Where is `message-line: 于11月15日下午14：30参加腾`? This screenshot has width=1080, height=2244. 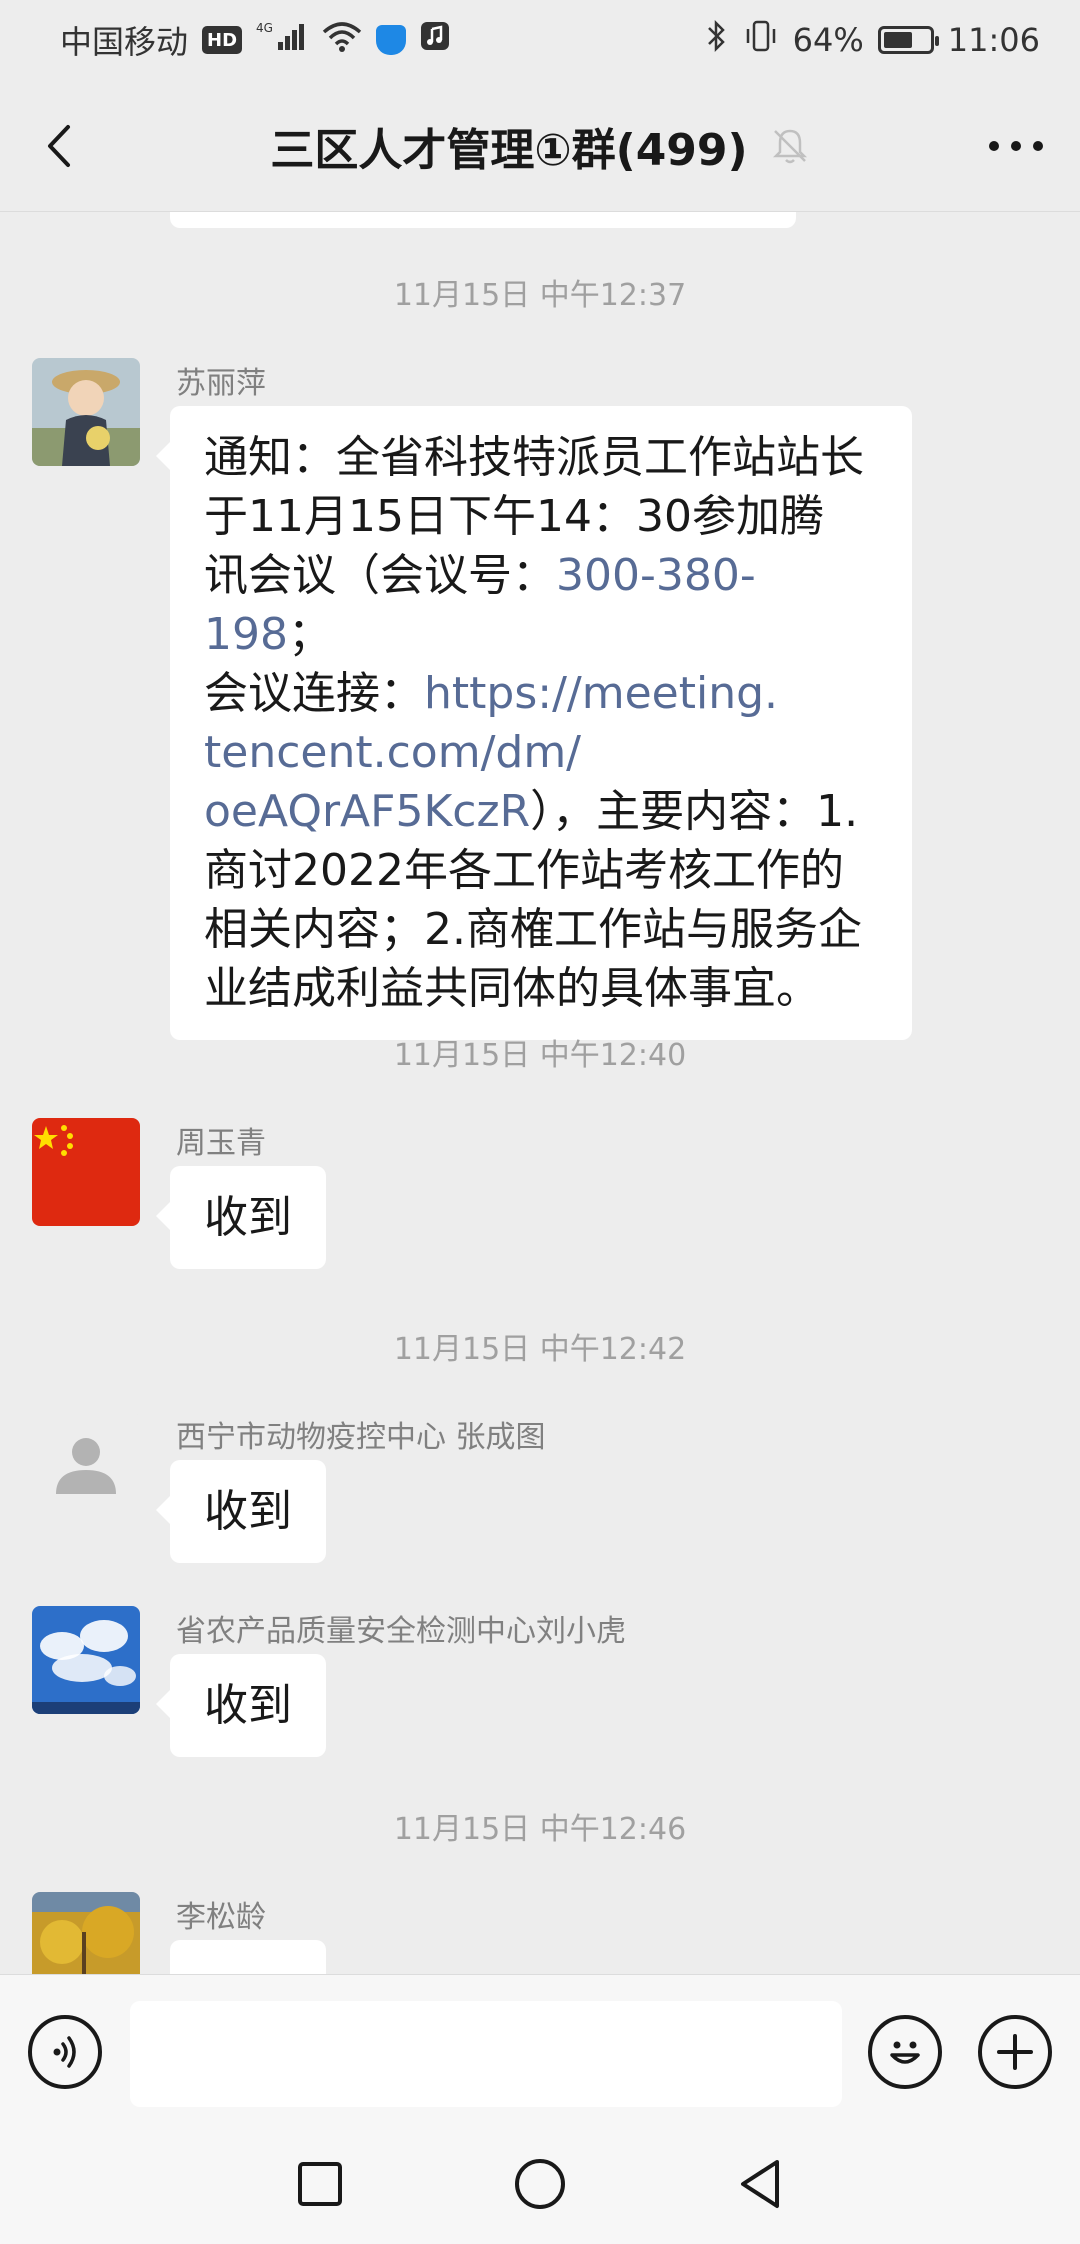 message-line: 于11月15日下午14：30参加腾 is located at coordinates (514, 516).